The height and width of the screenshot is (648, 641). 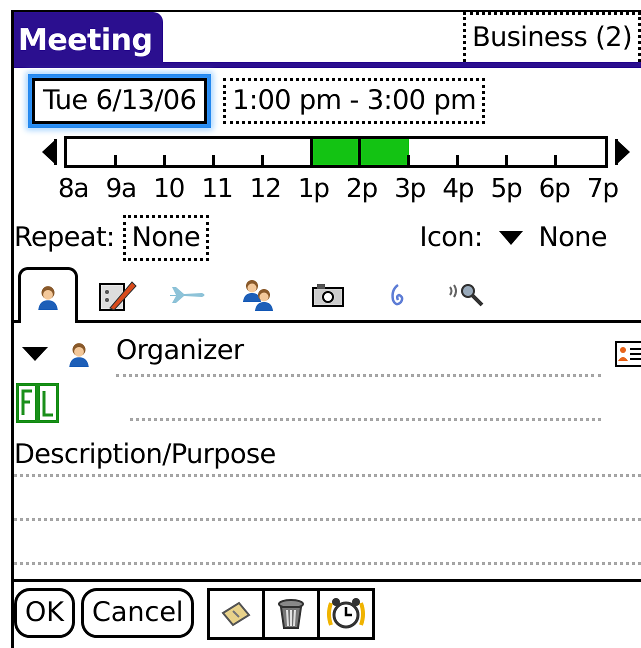 What do you see at coordinates (354, 101) in the screenshot?
I see `time-selector: 1:00 pm - 3:00 pm` at bounding box center [354, 101].